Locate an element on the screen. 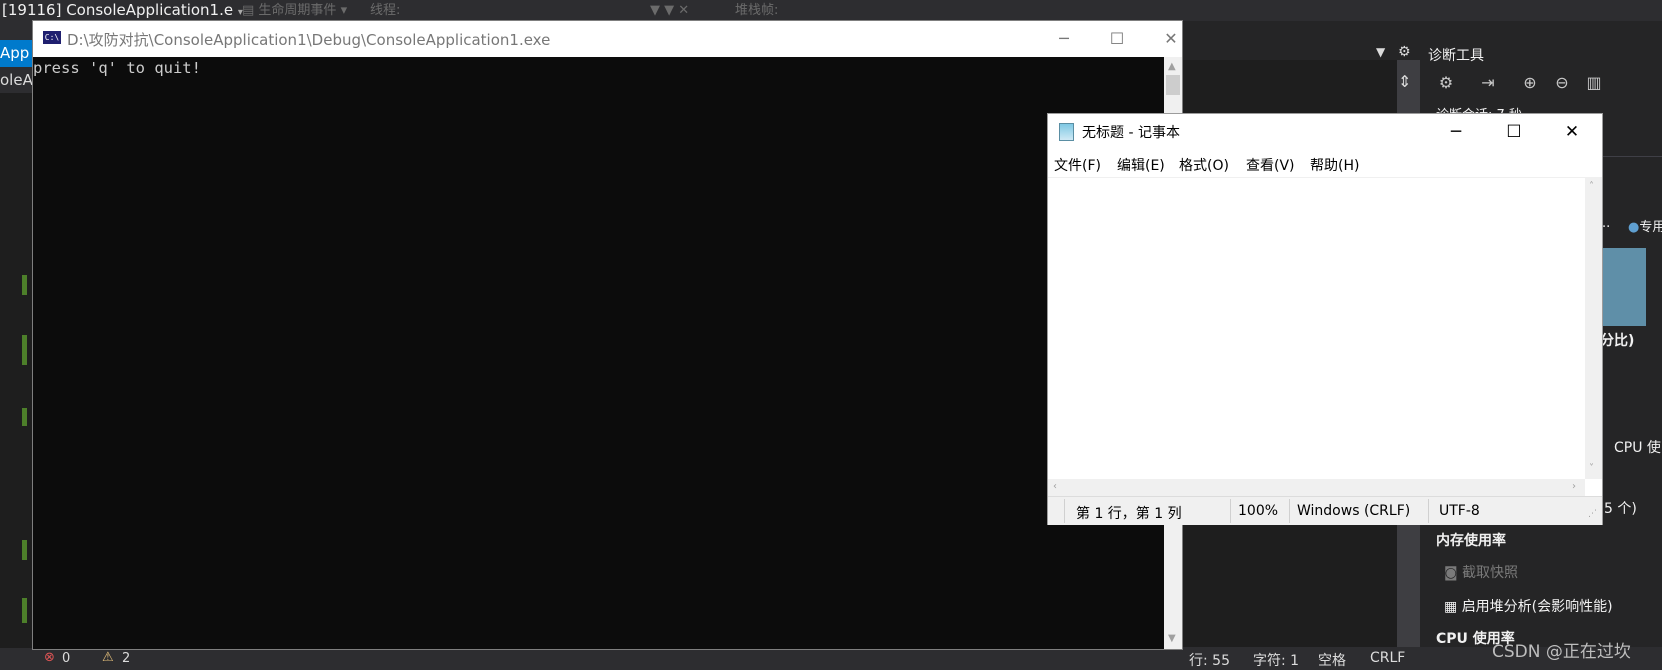 Image resolution: width=1662 pixels, height=670 pixels. memory-chart-bar is located at coordinates (1623, 287).